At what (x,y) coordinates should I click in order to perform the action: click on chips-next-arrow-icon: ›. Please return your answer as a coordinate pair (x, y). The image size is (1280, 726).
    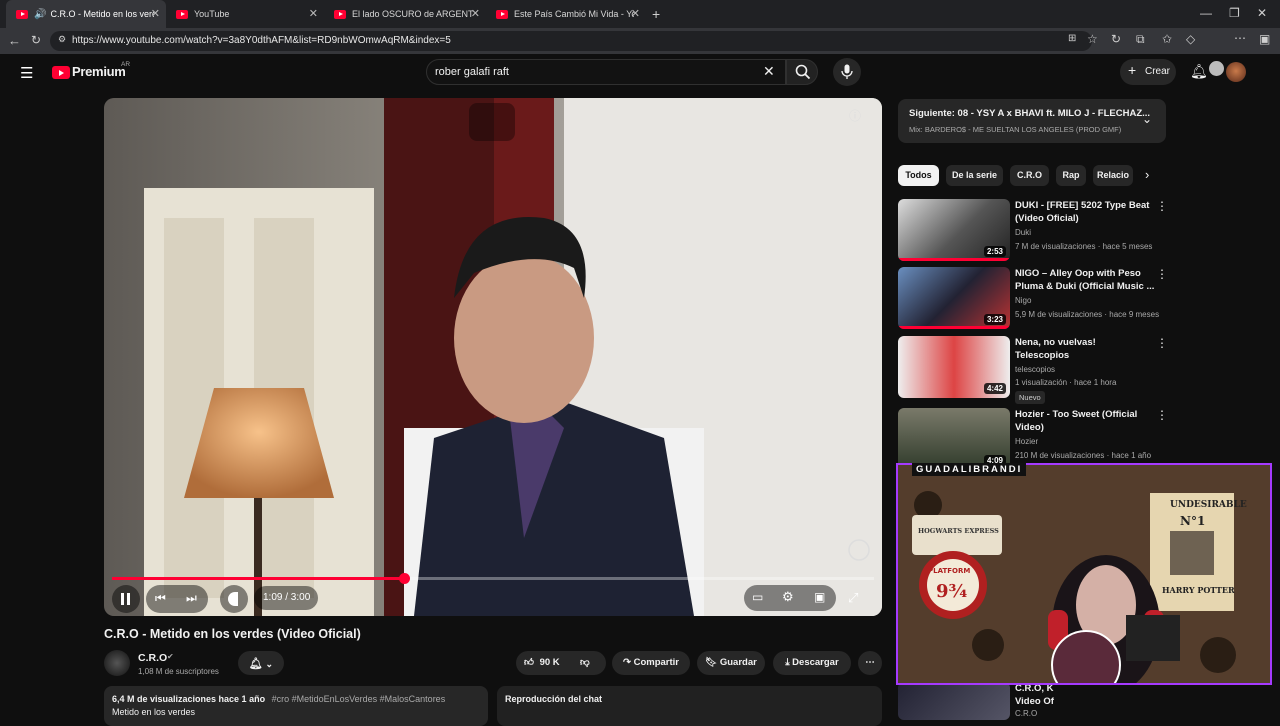
    Looking at the image, I should click on (1147, 174).